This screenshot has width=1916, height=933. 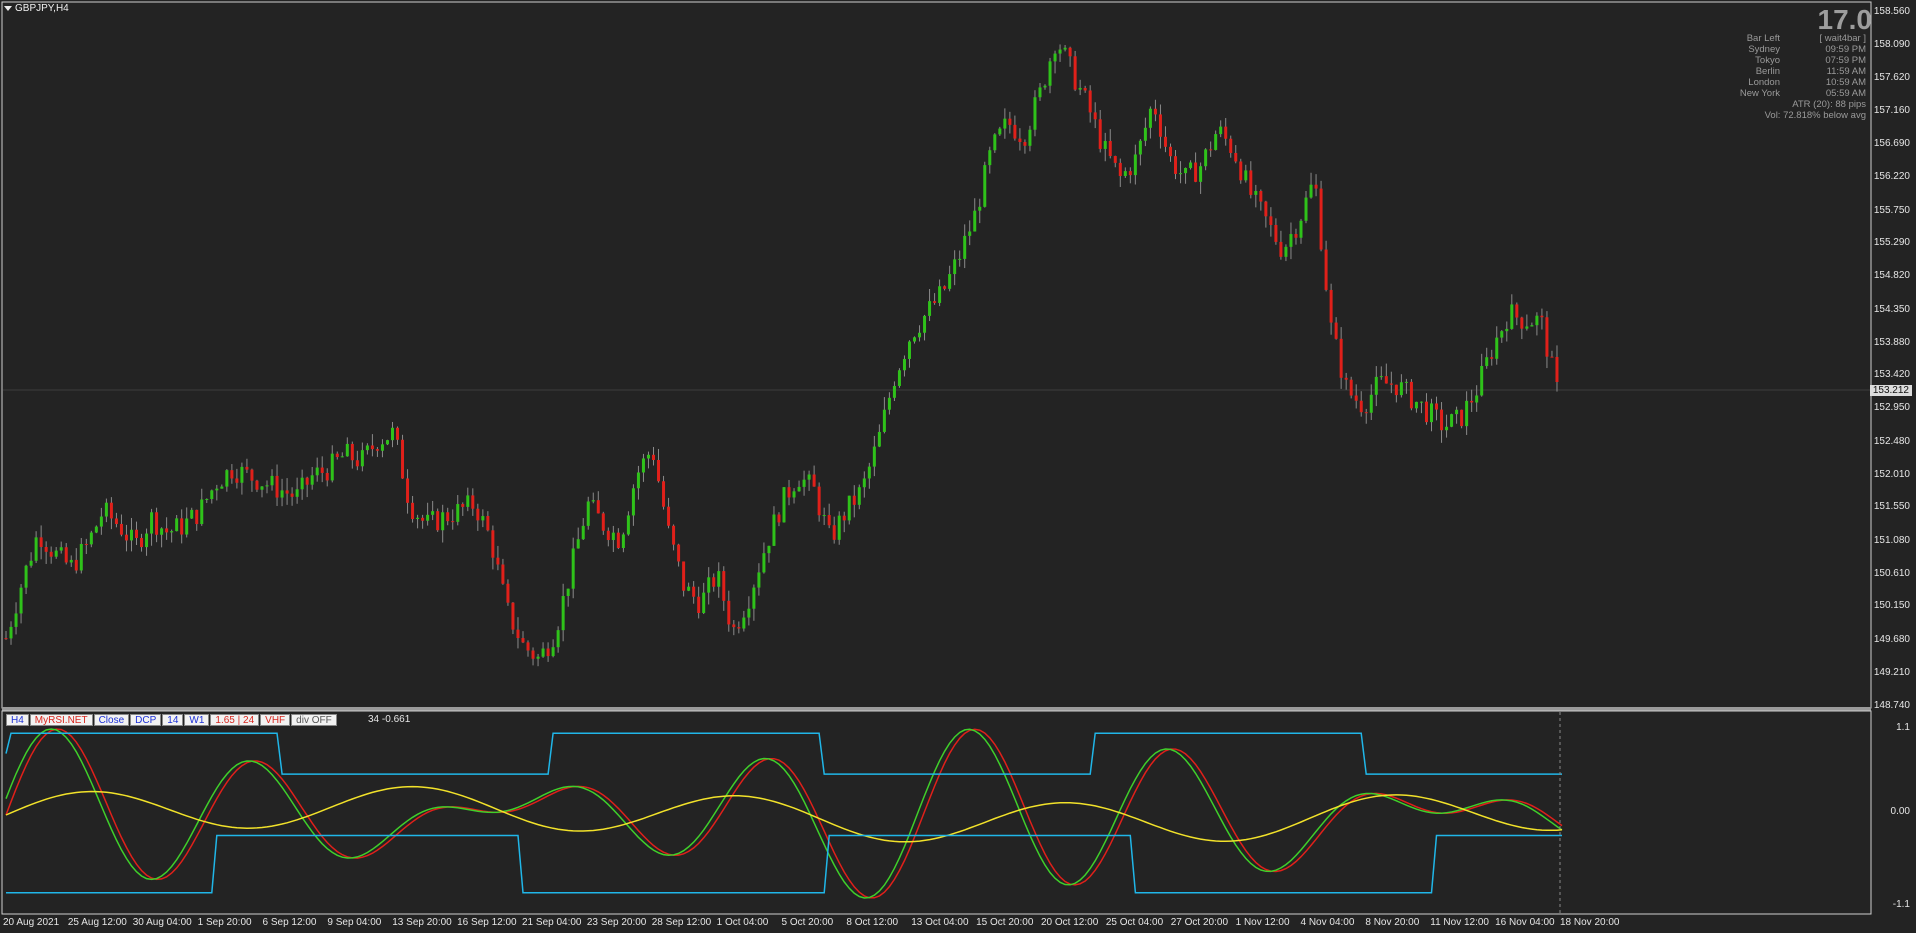 What do you see at coordinates (314, 720) in the screenshot?
I see `button-divergence: div OFF` at bounding box center [314, 720].